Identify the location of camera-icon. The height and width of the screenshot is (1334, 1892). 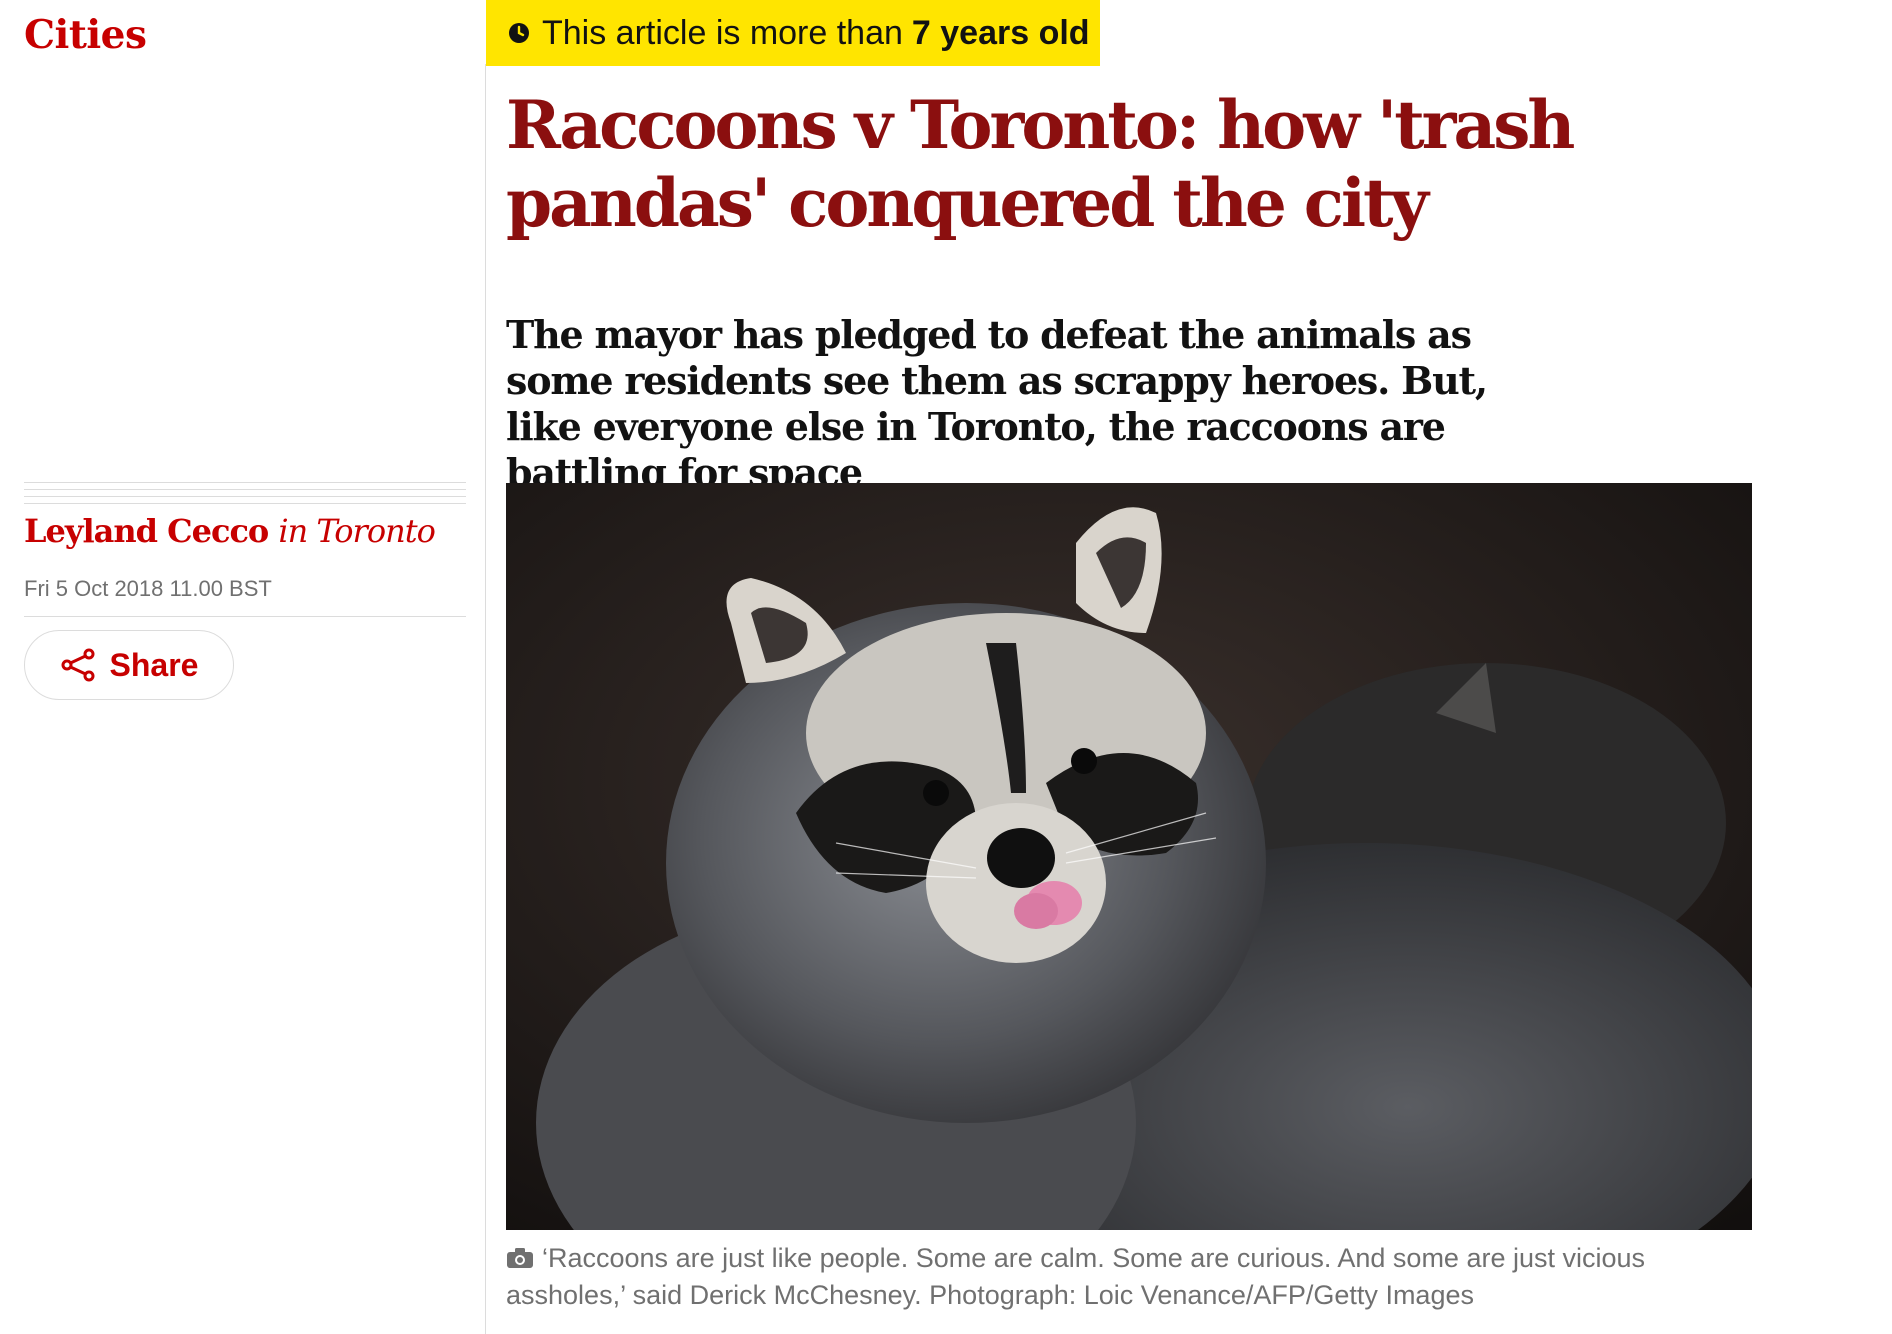
(520, 1258).